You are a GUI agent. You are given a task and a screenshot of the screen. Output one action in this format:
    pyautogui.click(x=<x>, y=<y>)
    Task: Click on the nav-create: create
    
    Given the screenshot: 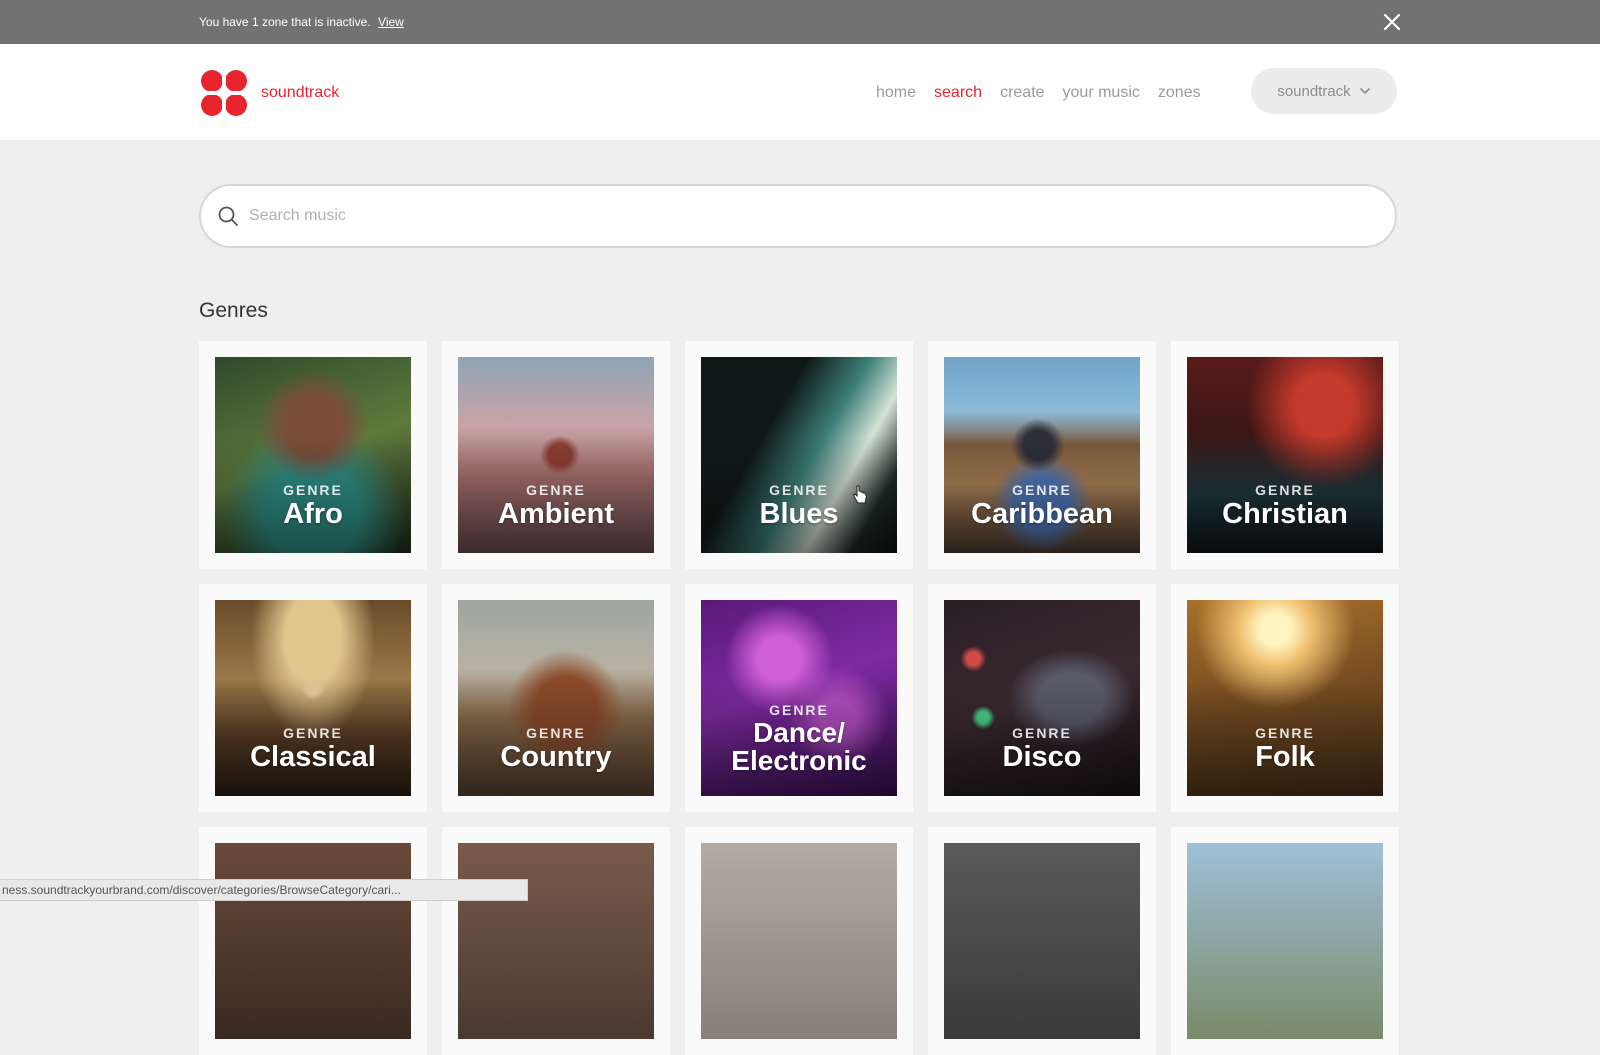 What is the action you would take?
    pyautogui.click(x=1022, y=93)
    